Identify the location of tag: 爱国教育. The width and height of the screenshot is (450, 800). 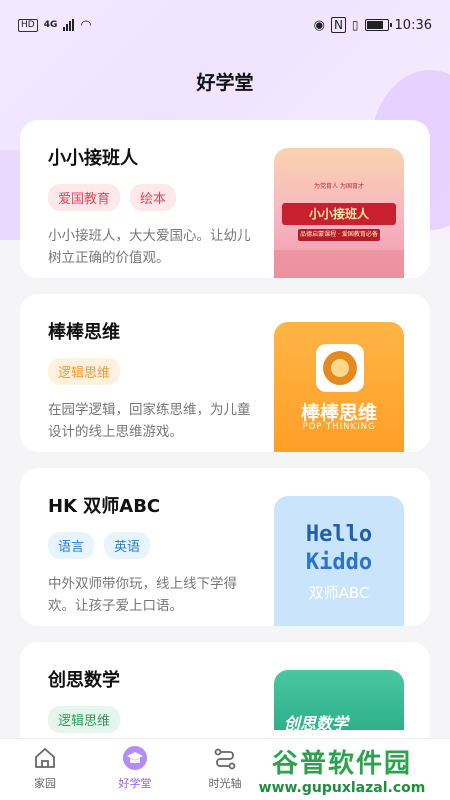
(84, 197).